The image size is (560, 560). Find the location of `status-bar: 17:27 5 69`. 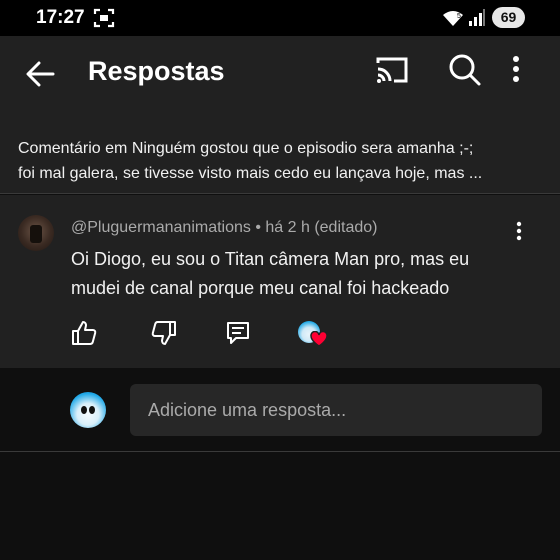

status-bar: 17:27 5 69 is located at coordinates (280, 18).